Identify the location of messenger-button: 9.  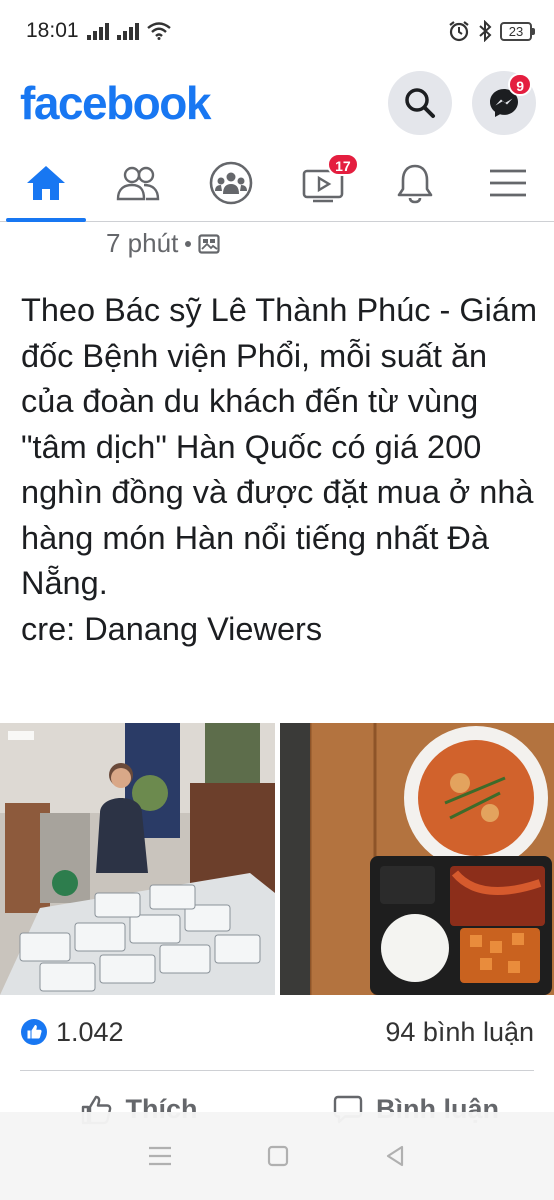
(504, 103).